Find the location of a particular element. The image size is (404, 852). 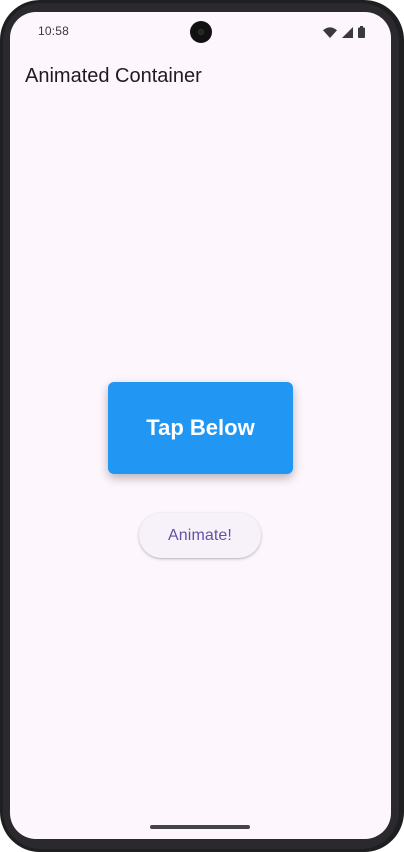

animated-container-text: Tap Below is located at coordinates (200, 427).